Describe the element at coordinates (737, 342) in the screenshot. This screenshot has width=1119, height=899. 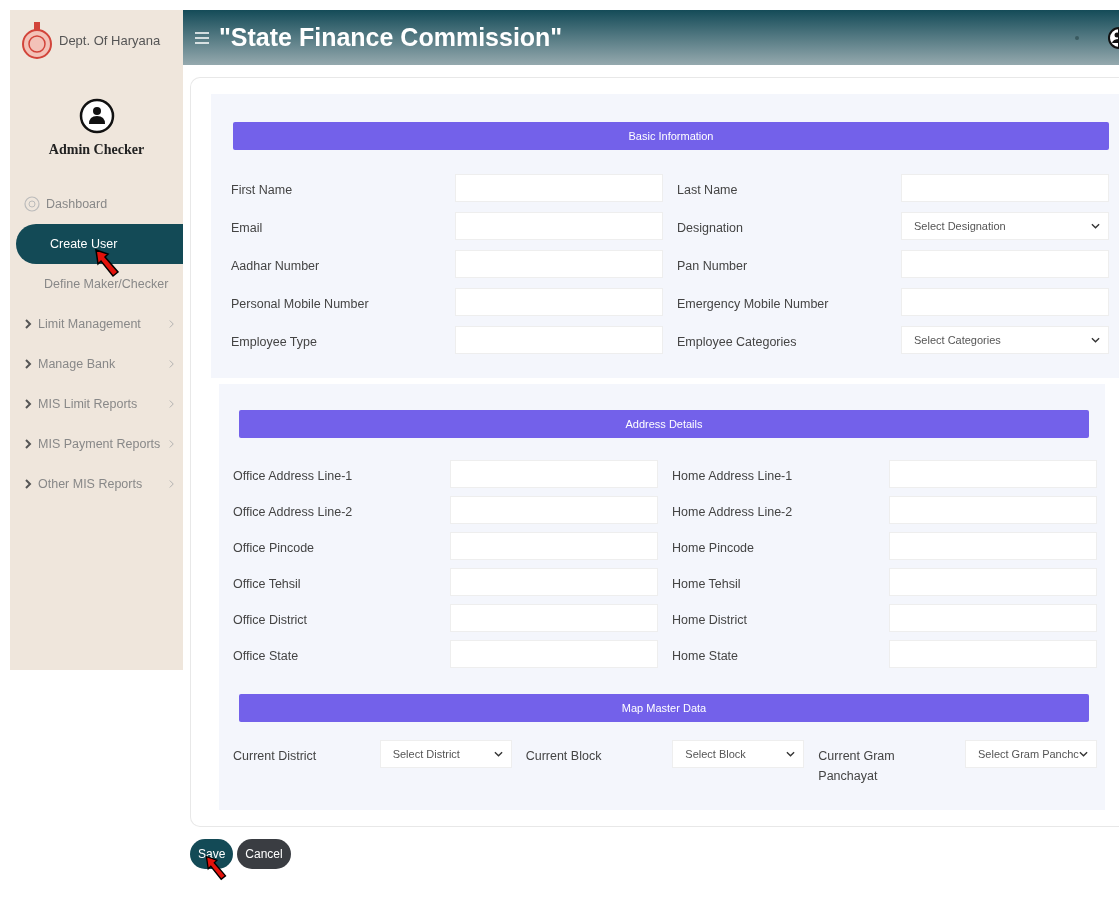
I see `field-label: Employee Categories` at that location.